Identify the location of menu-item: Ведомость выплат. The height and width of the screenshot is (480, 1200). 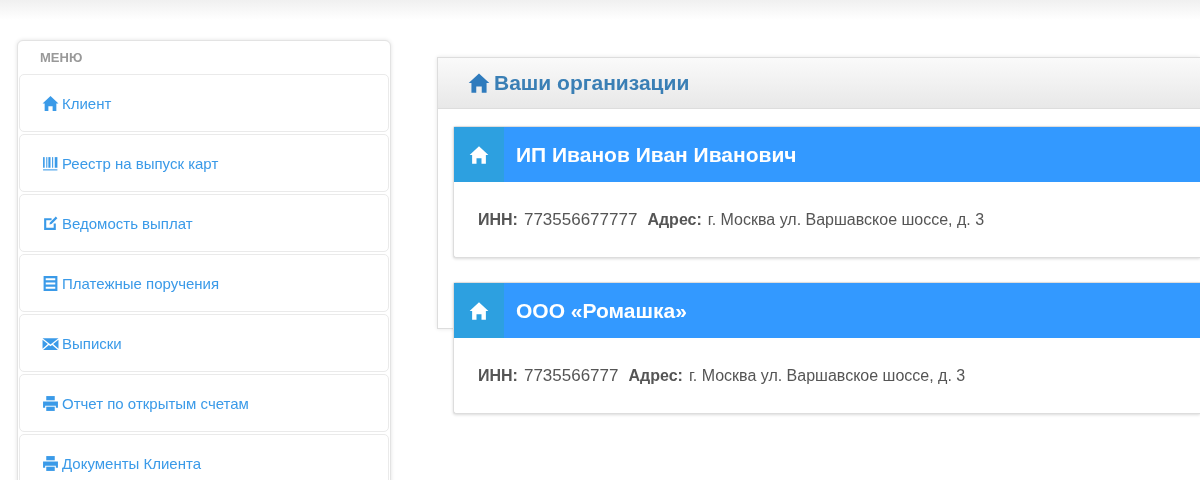
(204, 223).